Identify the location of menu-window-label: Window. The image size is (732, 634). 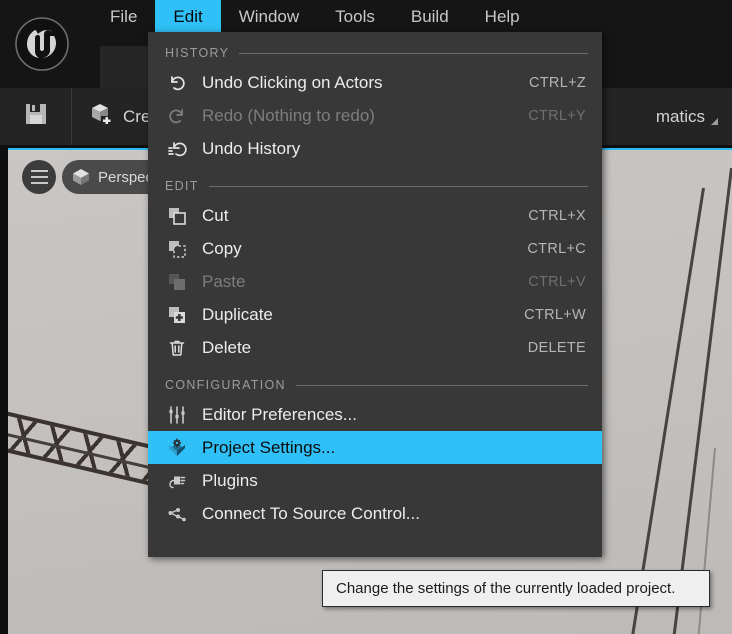
(269, 16).